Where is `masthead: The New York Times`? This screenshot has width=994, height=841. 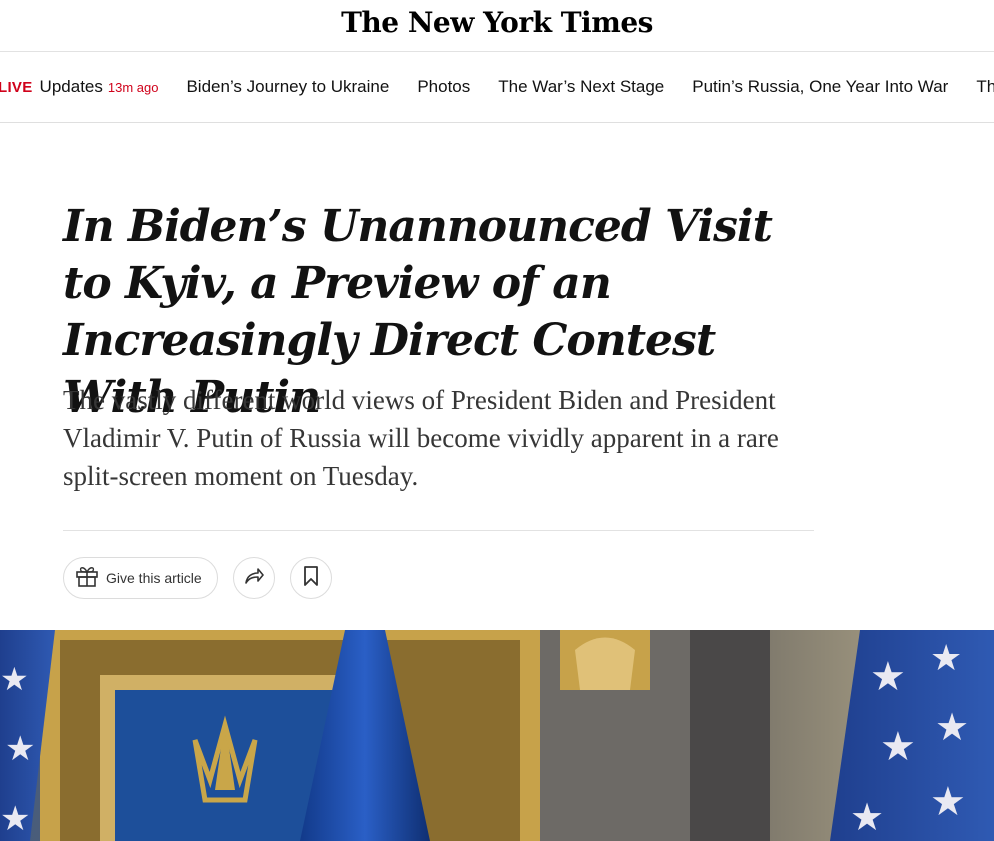 masthead: The New York Times is located at coordinates (497, 26).